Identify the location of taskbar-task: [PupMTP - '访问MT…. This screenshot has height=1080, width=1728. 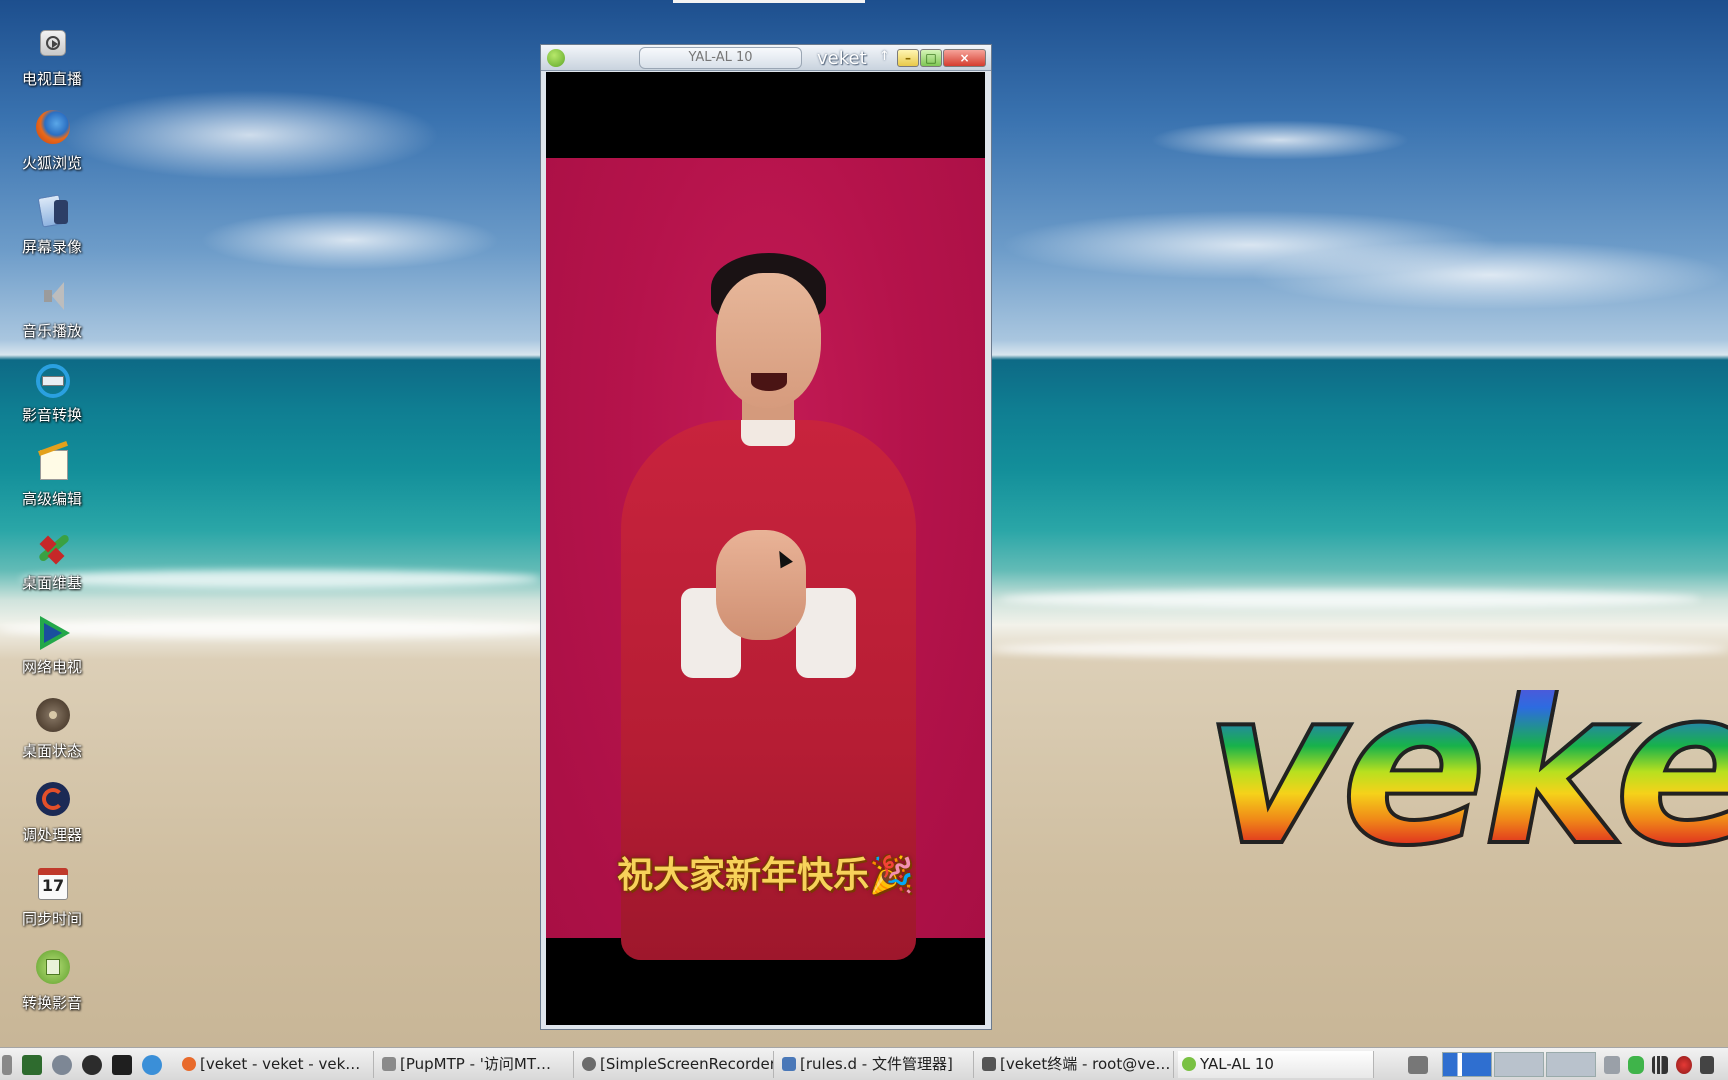
(476, 1064).